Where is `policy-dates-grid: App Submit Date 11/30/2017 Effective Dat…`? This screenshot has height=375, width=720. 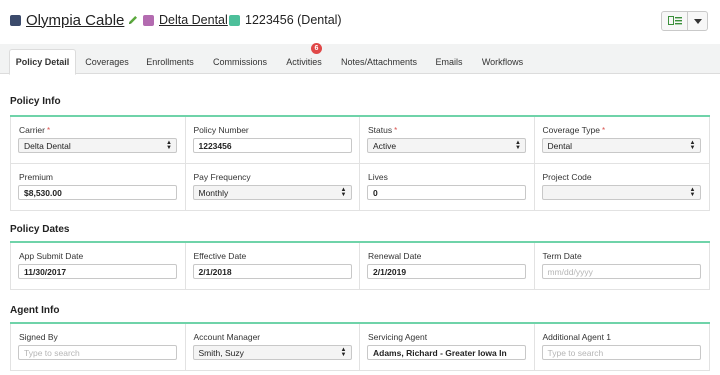 policy-dates-grid: App Submit Date 11/30/2017 Effective Dat… is located at coordinates (360, 266).